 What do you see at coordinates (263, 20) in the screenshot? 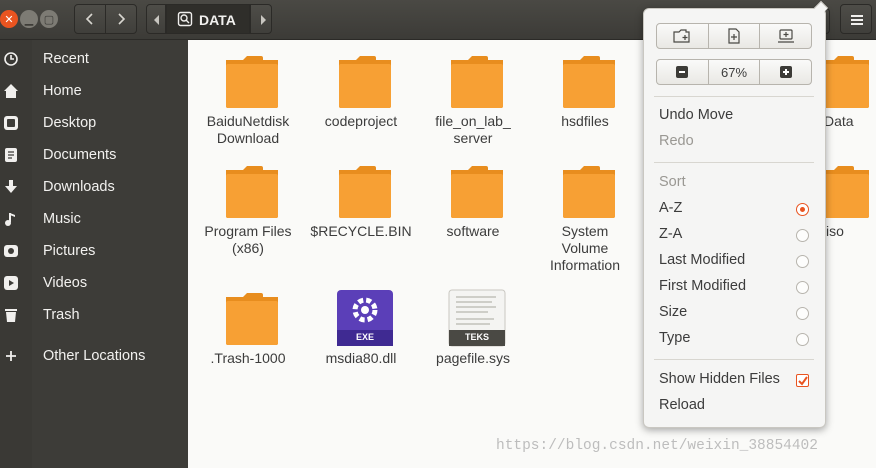
I see `chevron-right-icon` at bounding box center [263, 20].